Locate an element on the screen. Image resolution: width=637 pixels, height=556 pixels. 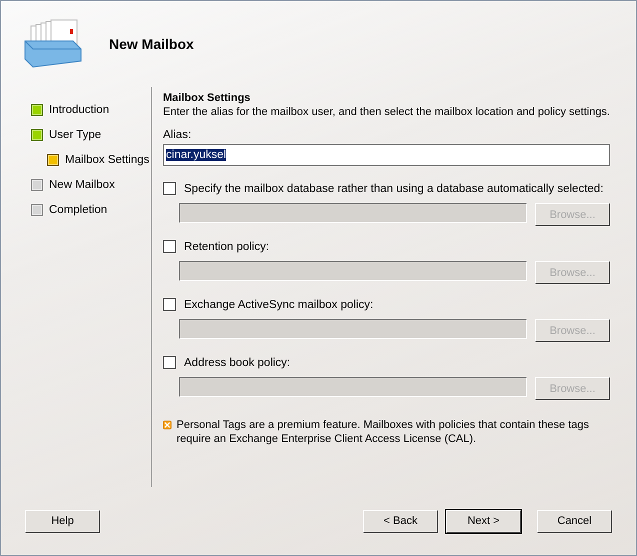
wizard-step: Introduction is located at coordinates (79, 110).